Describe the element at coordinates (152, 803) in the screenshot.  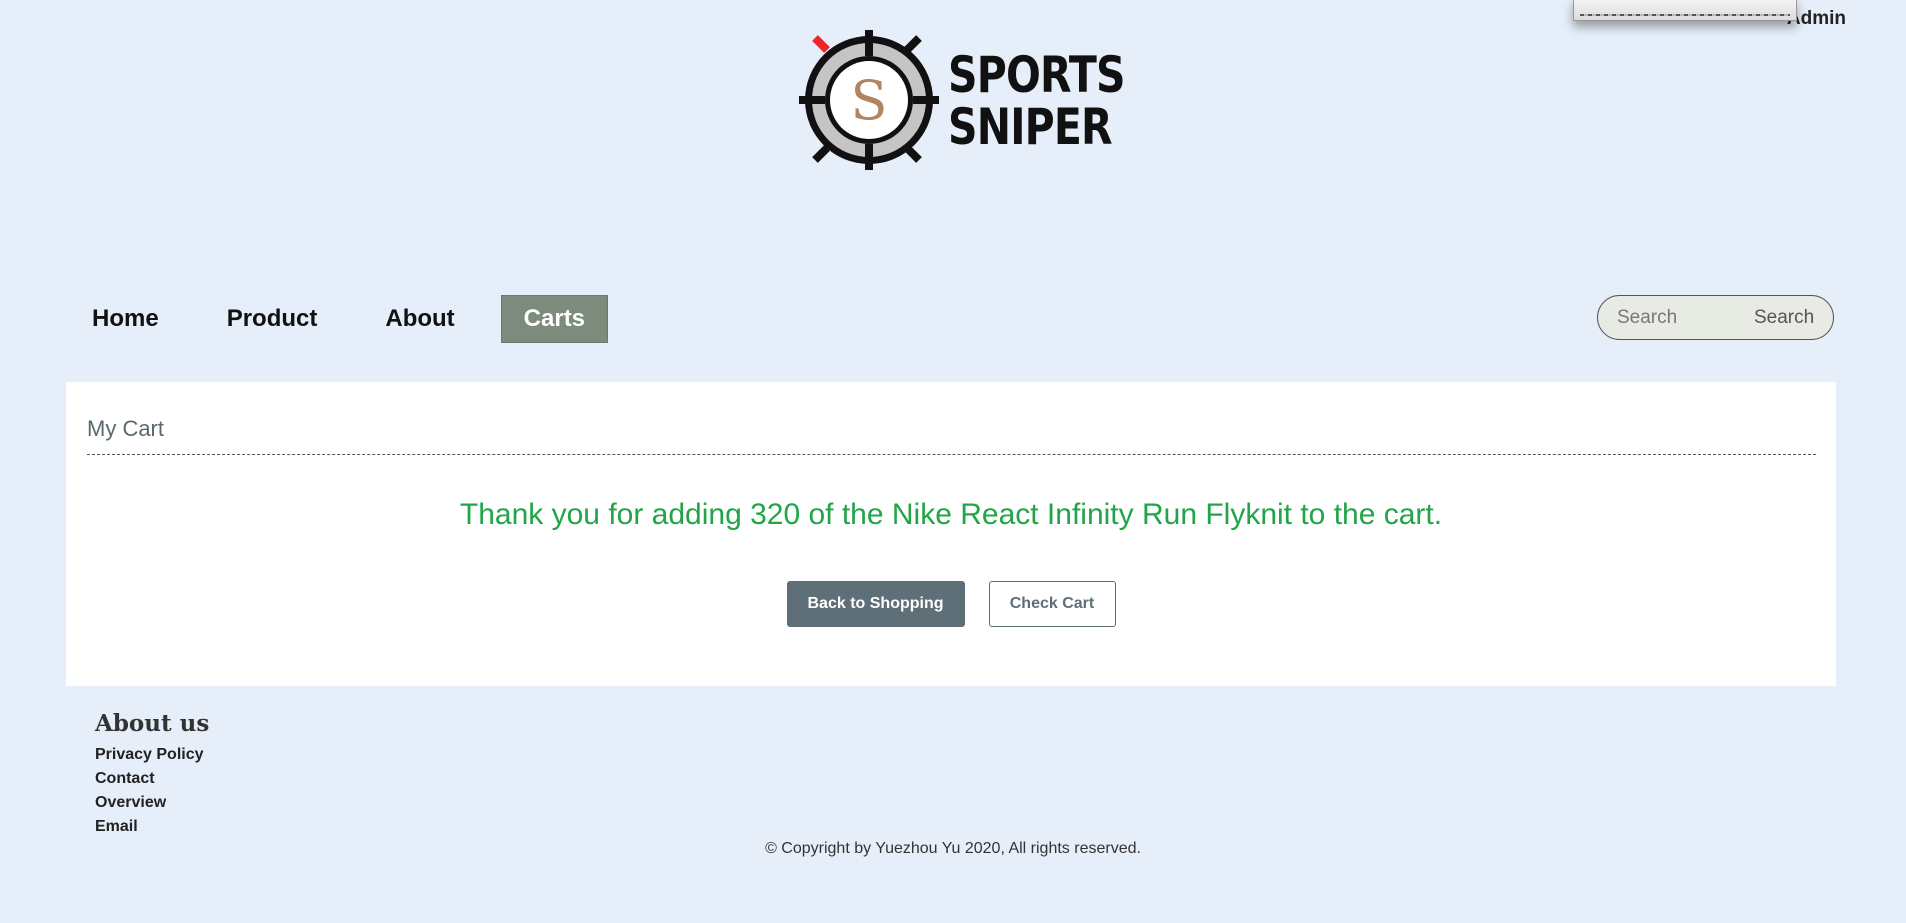
I see `footer-link-overview: Overview` at that location.